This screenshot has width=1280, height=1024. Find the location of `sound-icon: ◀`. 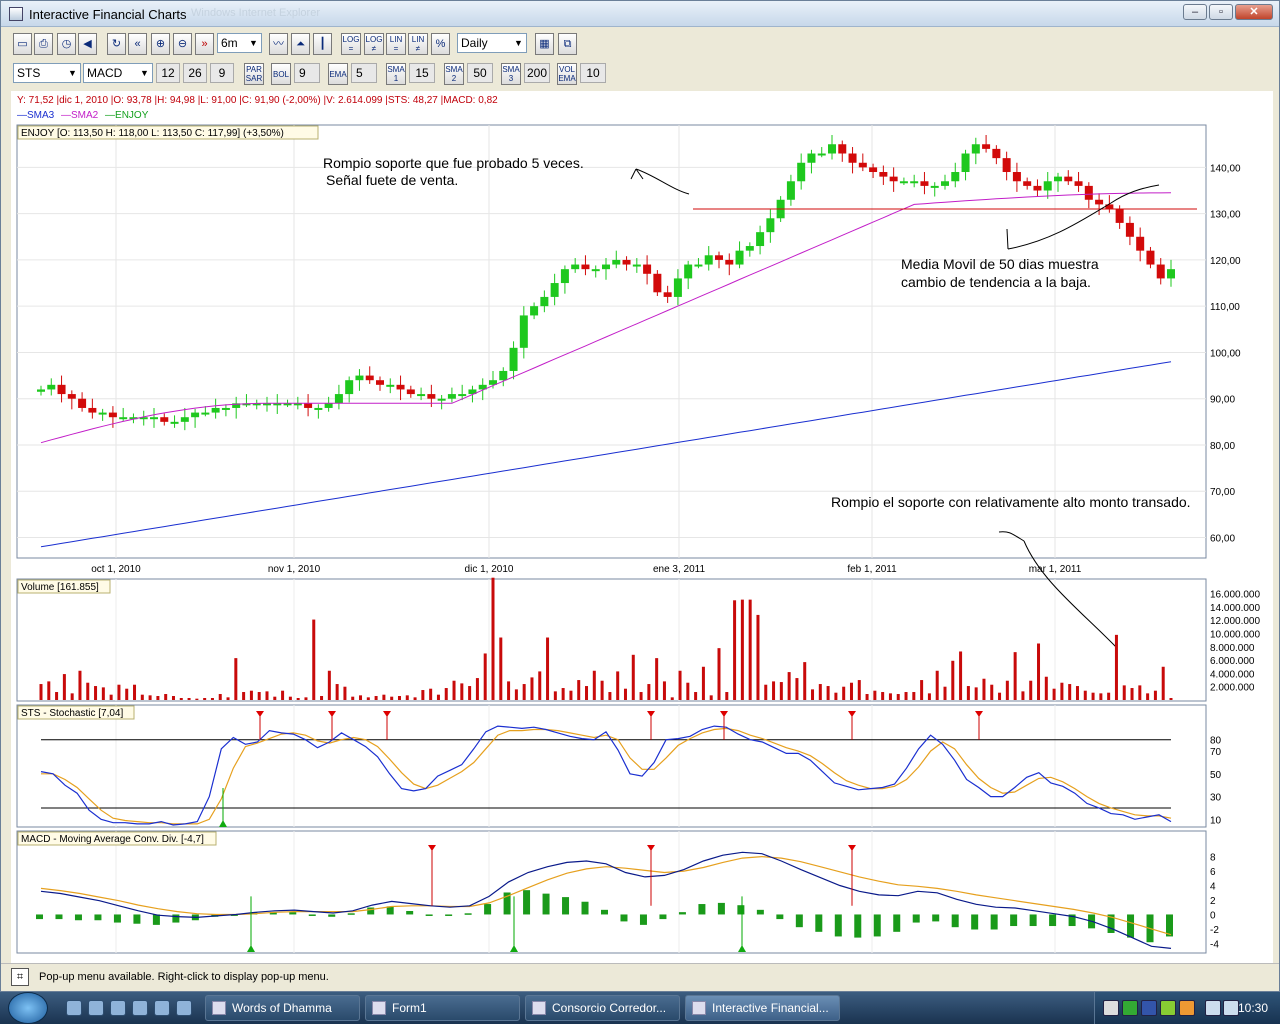

sound-icon: ◀ is located at coordinates (87, 44).